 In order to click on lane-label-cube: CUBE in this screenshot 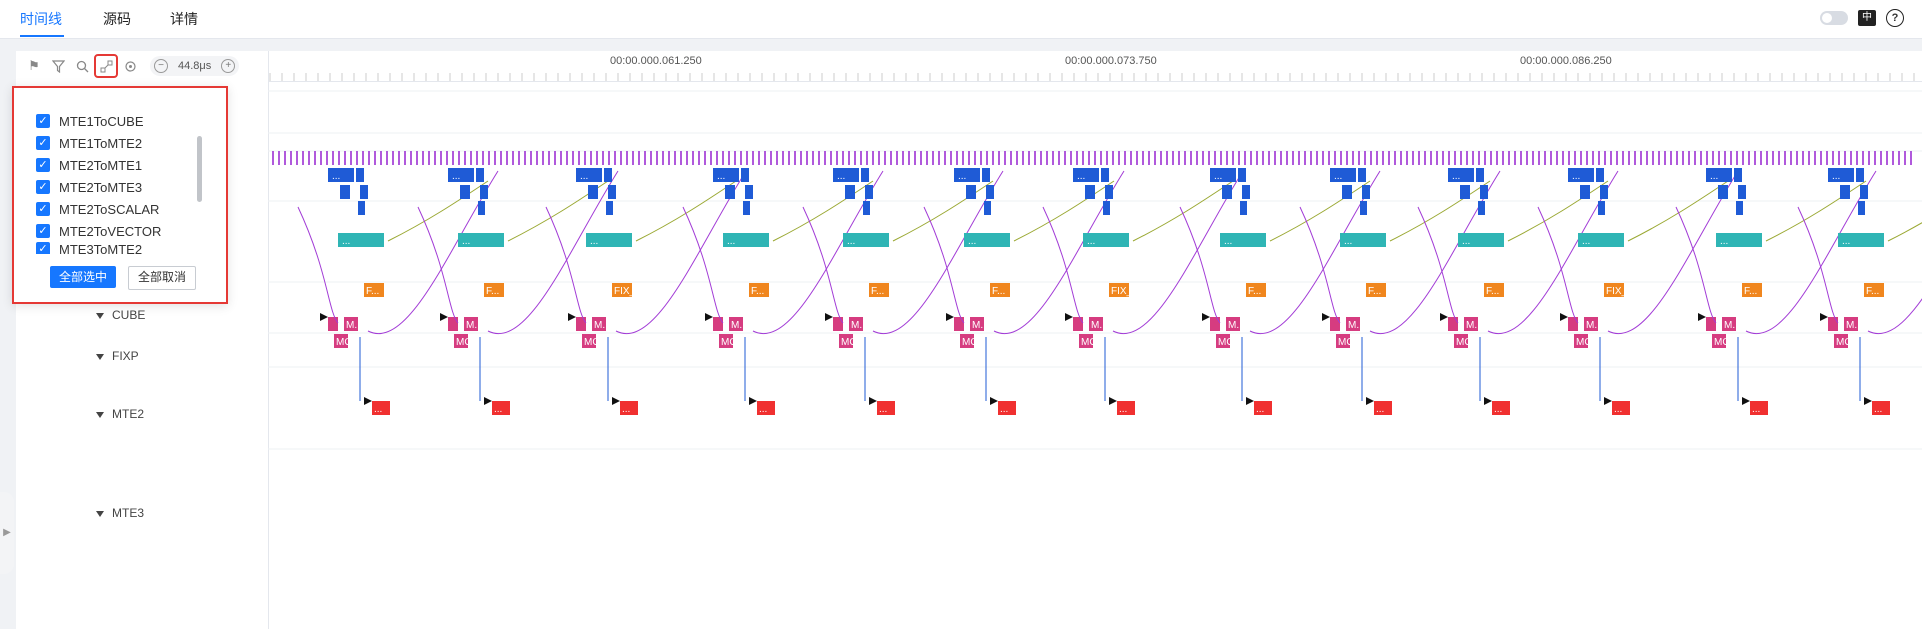, I will do `click(120, 315)`.